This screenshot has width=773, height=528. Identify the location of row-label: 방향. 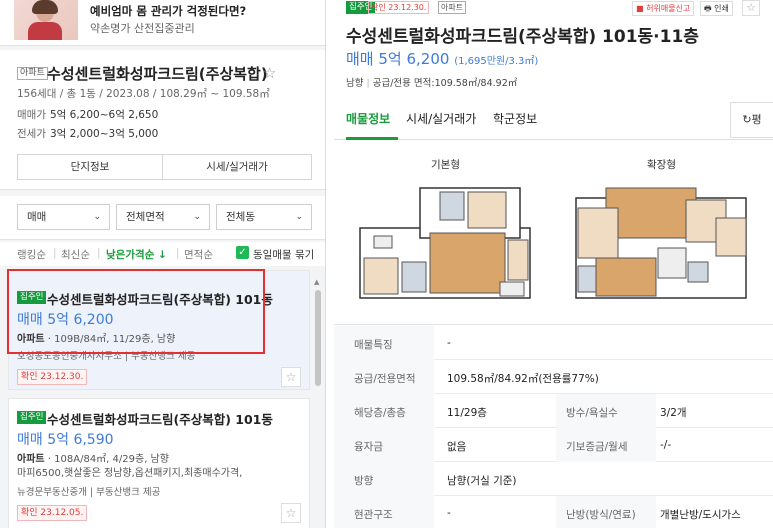
(364, 481).